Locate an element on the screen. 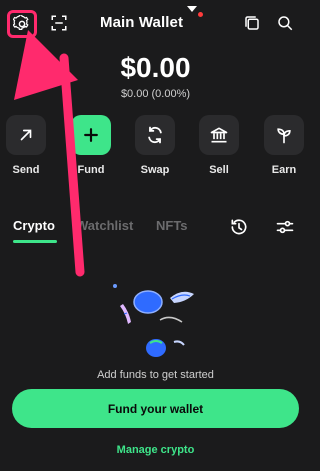  tab-watchlist: Watchlist is located at coordinates (104, 225).